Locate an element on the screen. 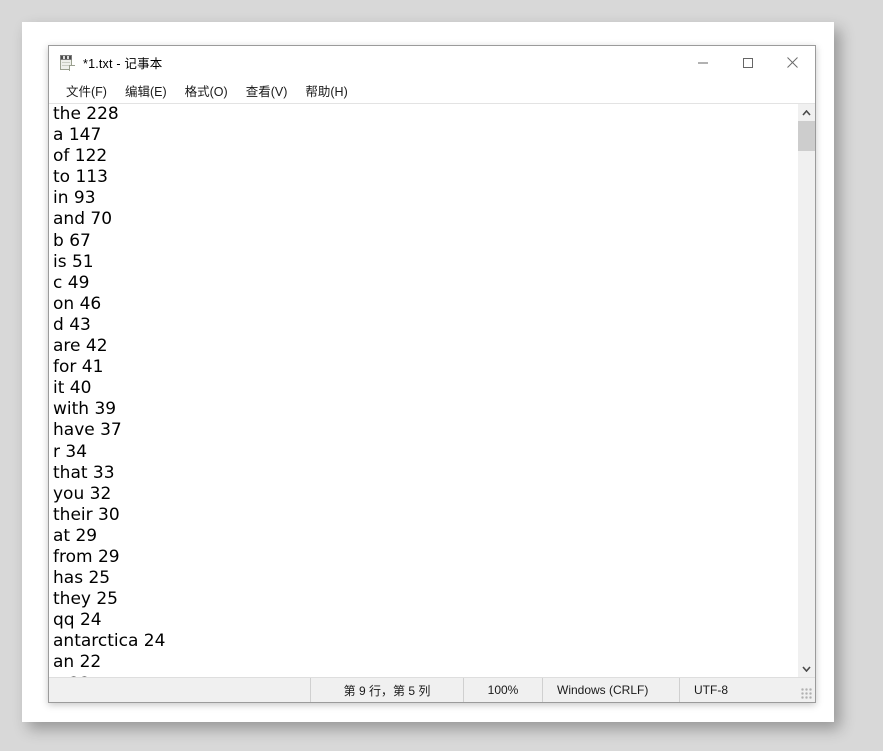 This screenshot has width=883, height=751. text-line: and 70 is located at coordinates (83, 219).